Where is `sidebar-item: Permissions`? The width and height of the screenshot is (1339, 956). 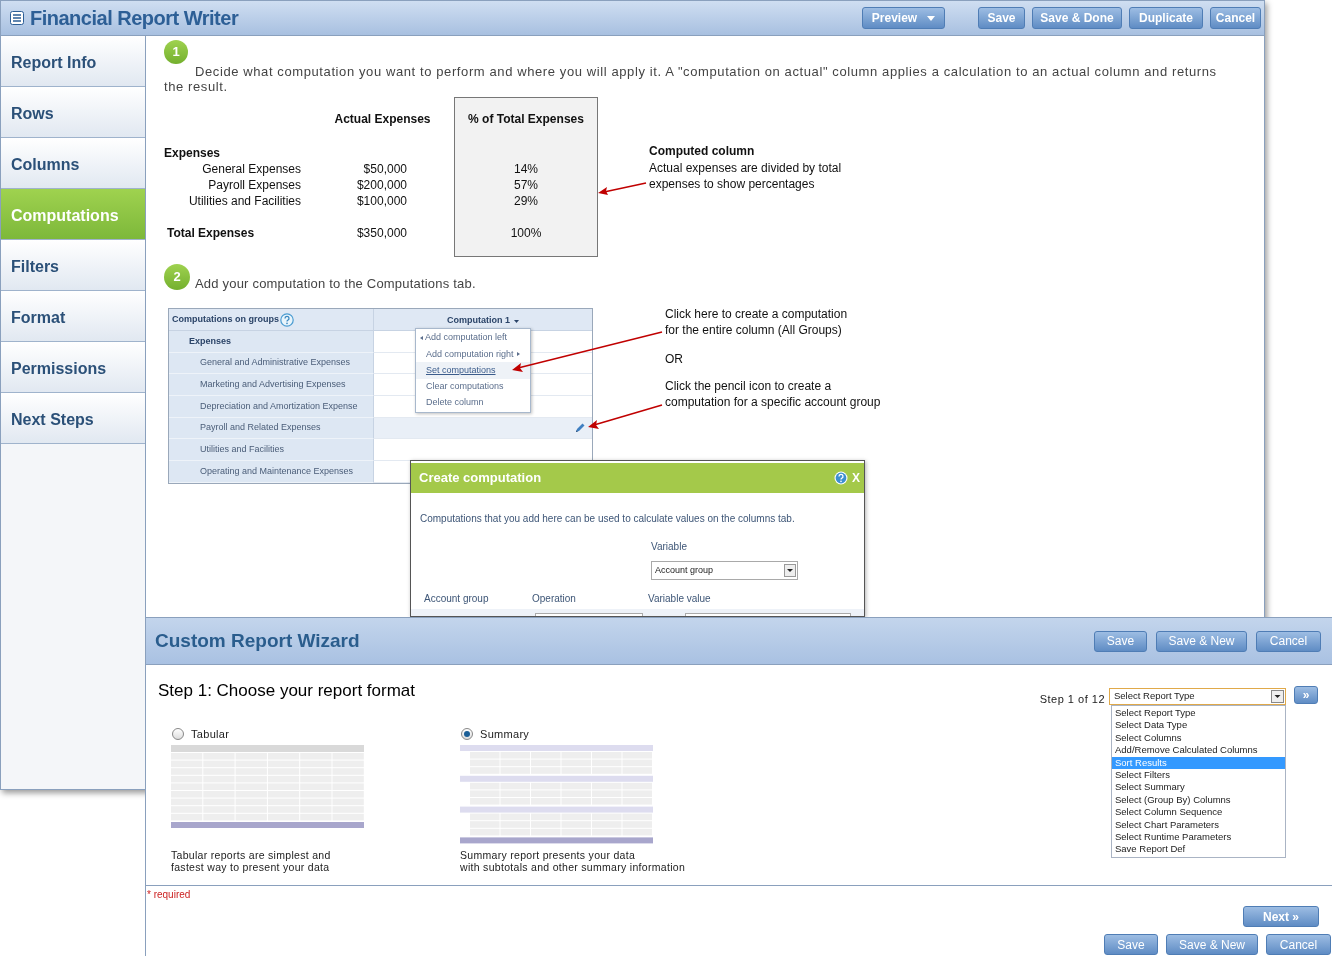 sidebar-item: Permissions is located at coordinates (73, 367).